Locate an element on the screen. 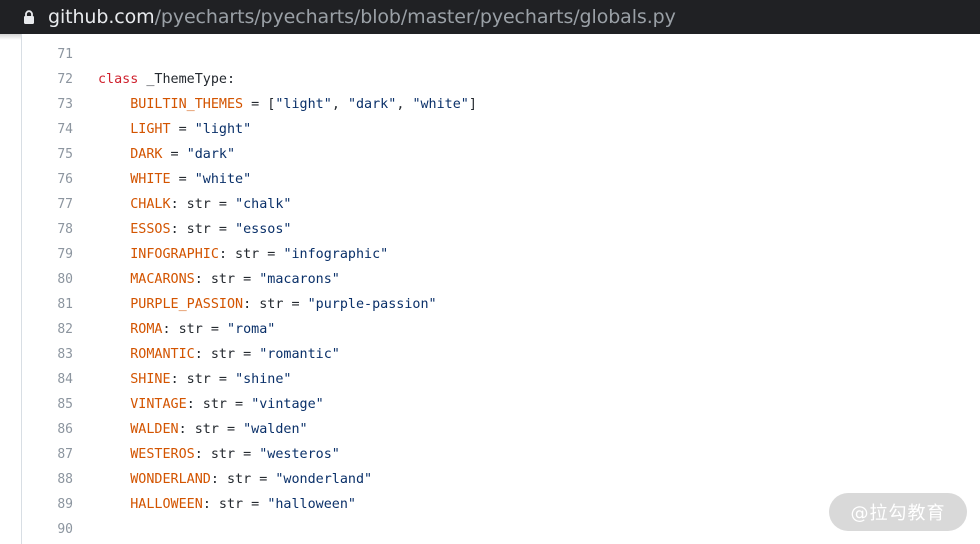 This screenshot has height=544, width=980. line-code: WALDEN: str = "walden" is located at coordinates (190, 429).